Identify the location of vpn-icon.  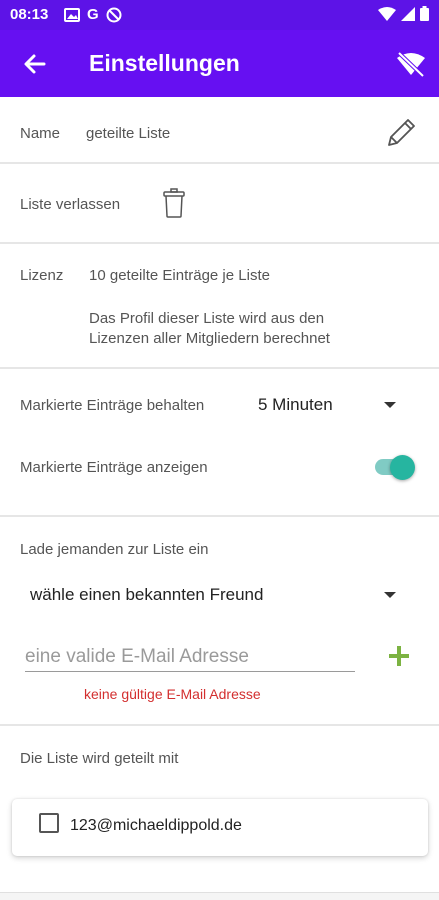
(114, 14).